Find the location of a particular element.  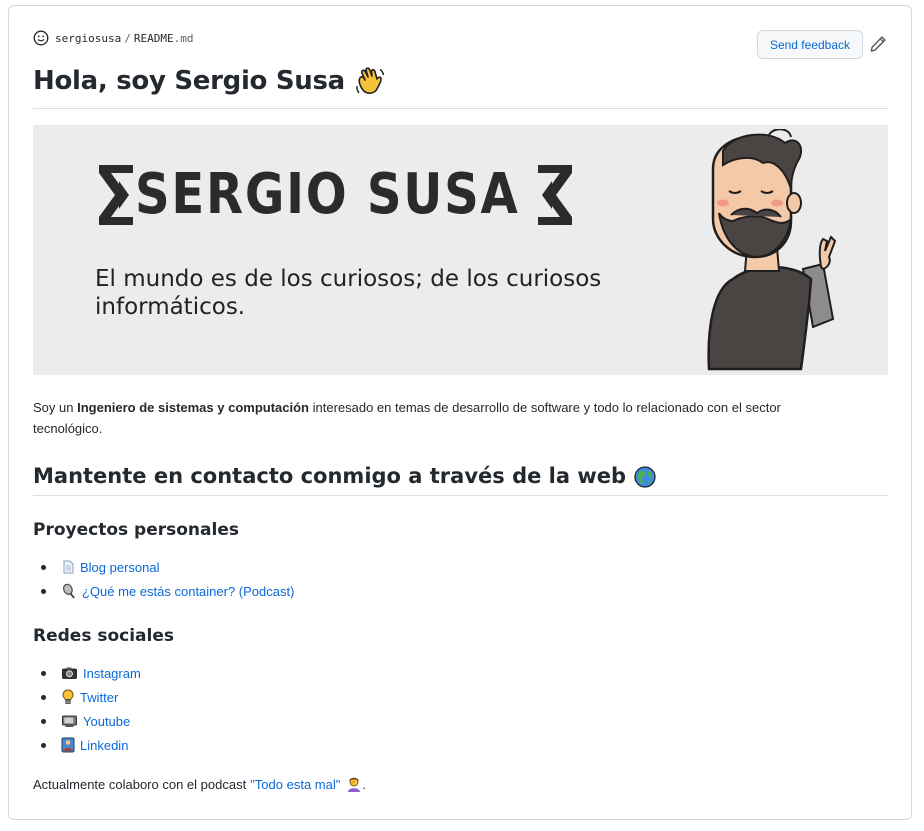

list-item: Instagram is located at coordinates (87, 673).